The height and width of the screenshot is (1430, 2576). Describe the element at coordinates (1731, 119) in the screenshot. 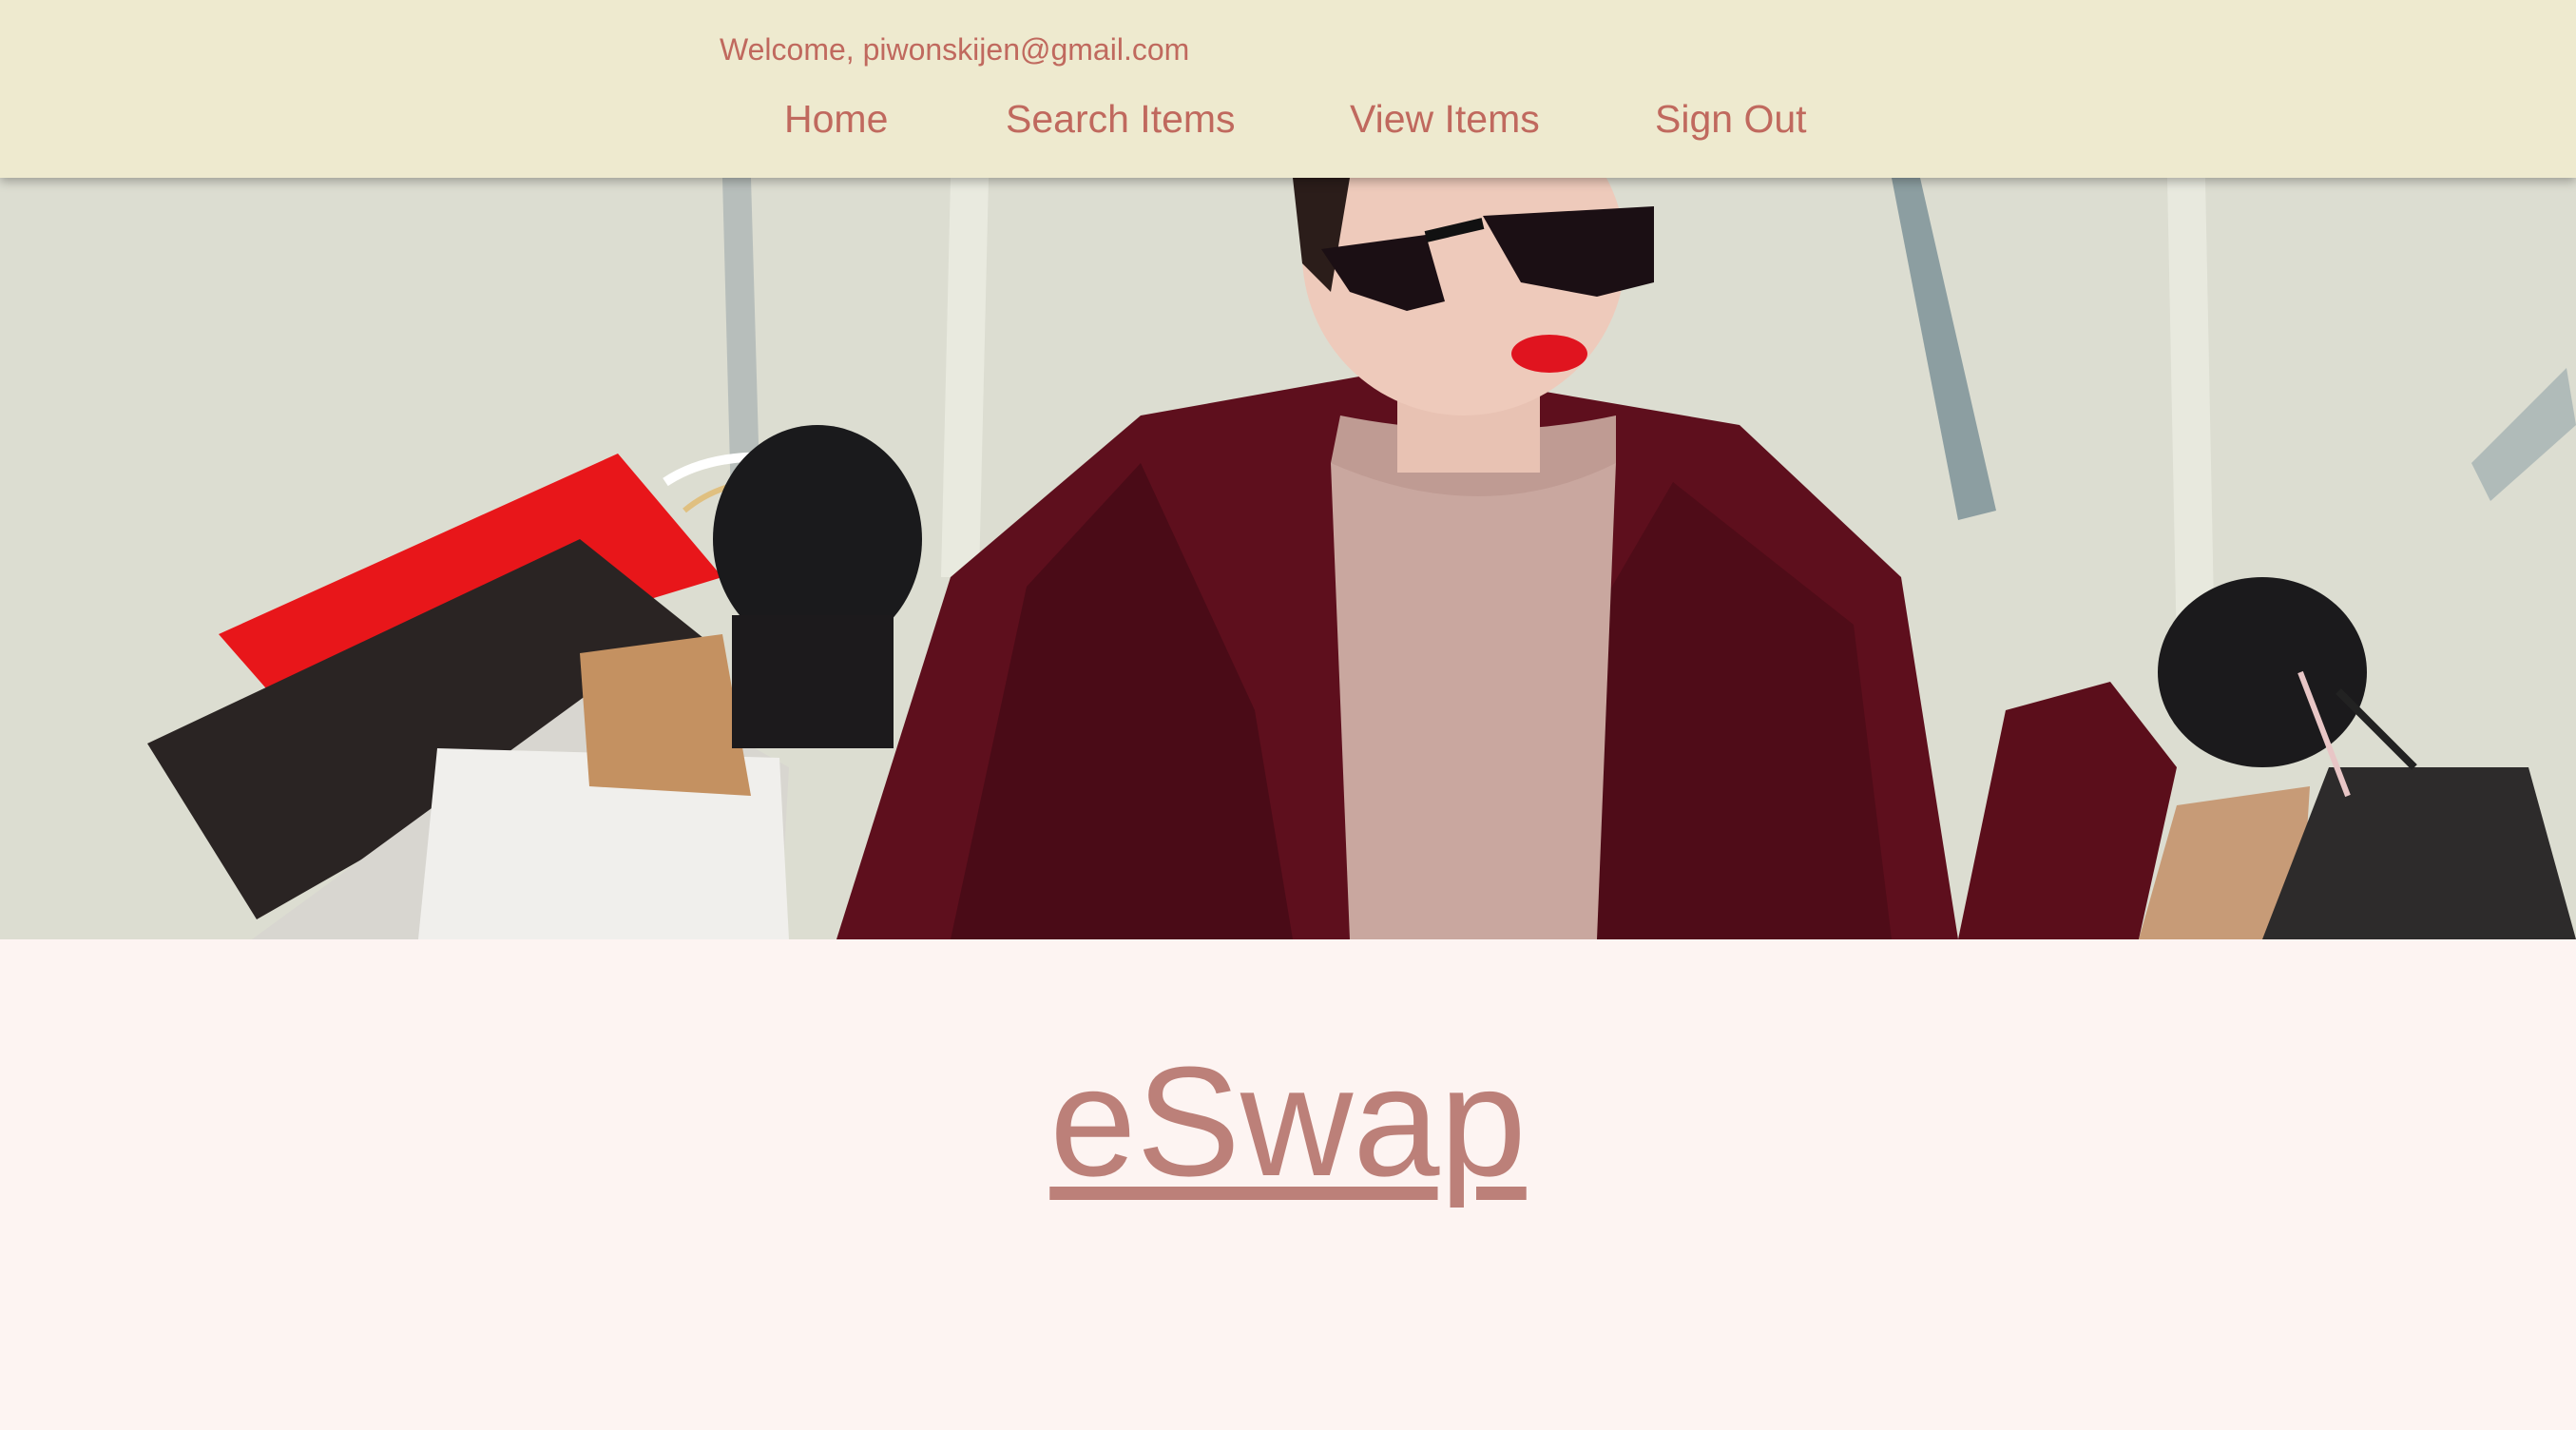

I see `nav-sign-out-link: Sign Out` at that location.